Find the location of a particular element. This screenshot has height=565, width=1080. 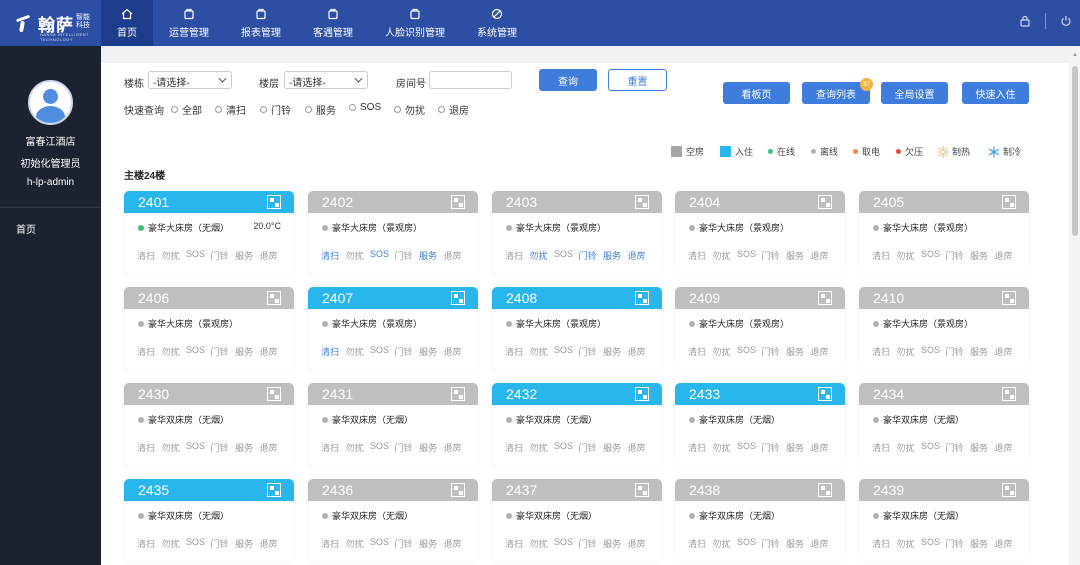

room-card: 2432 豪华双床房（无烟） 清扫 勿扰 SOS 门铃 服务 退房 is located at coordinates (577, 424).